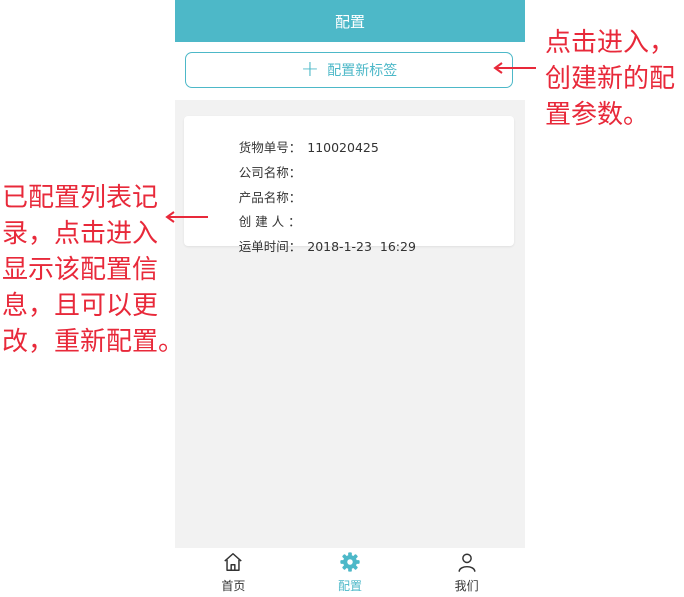 This screenshot has height=597, width=684. I want to click on tab-home-label: 首页, so click(233, 586).